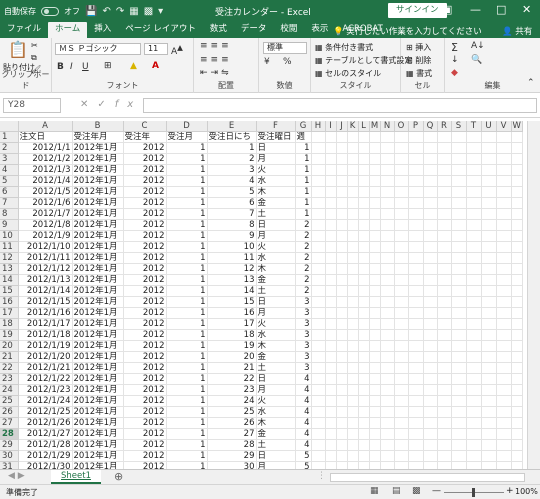  Describe the element at coordinates (45, 236) in the screenshot. I see `cell-A10: 2012/1/9` at that location.